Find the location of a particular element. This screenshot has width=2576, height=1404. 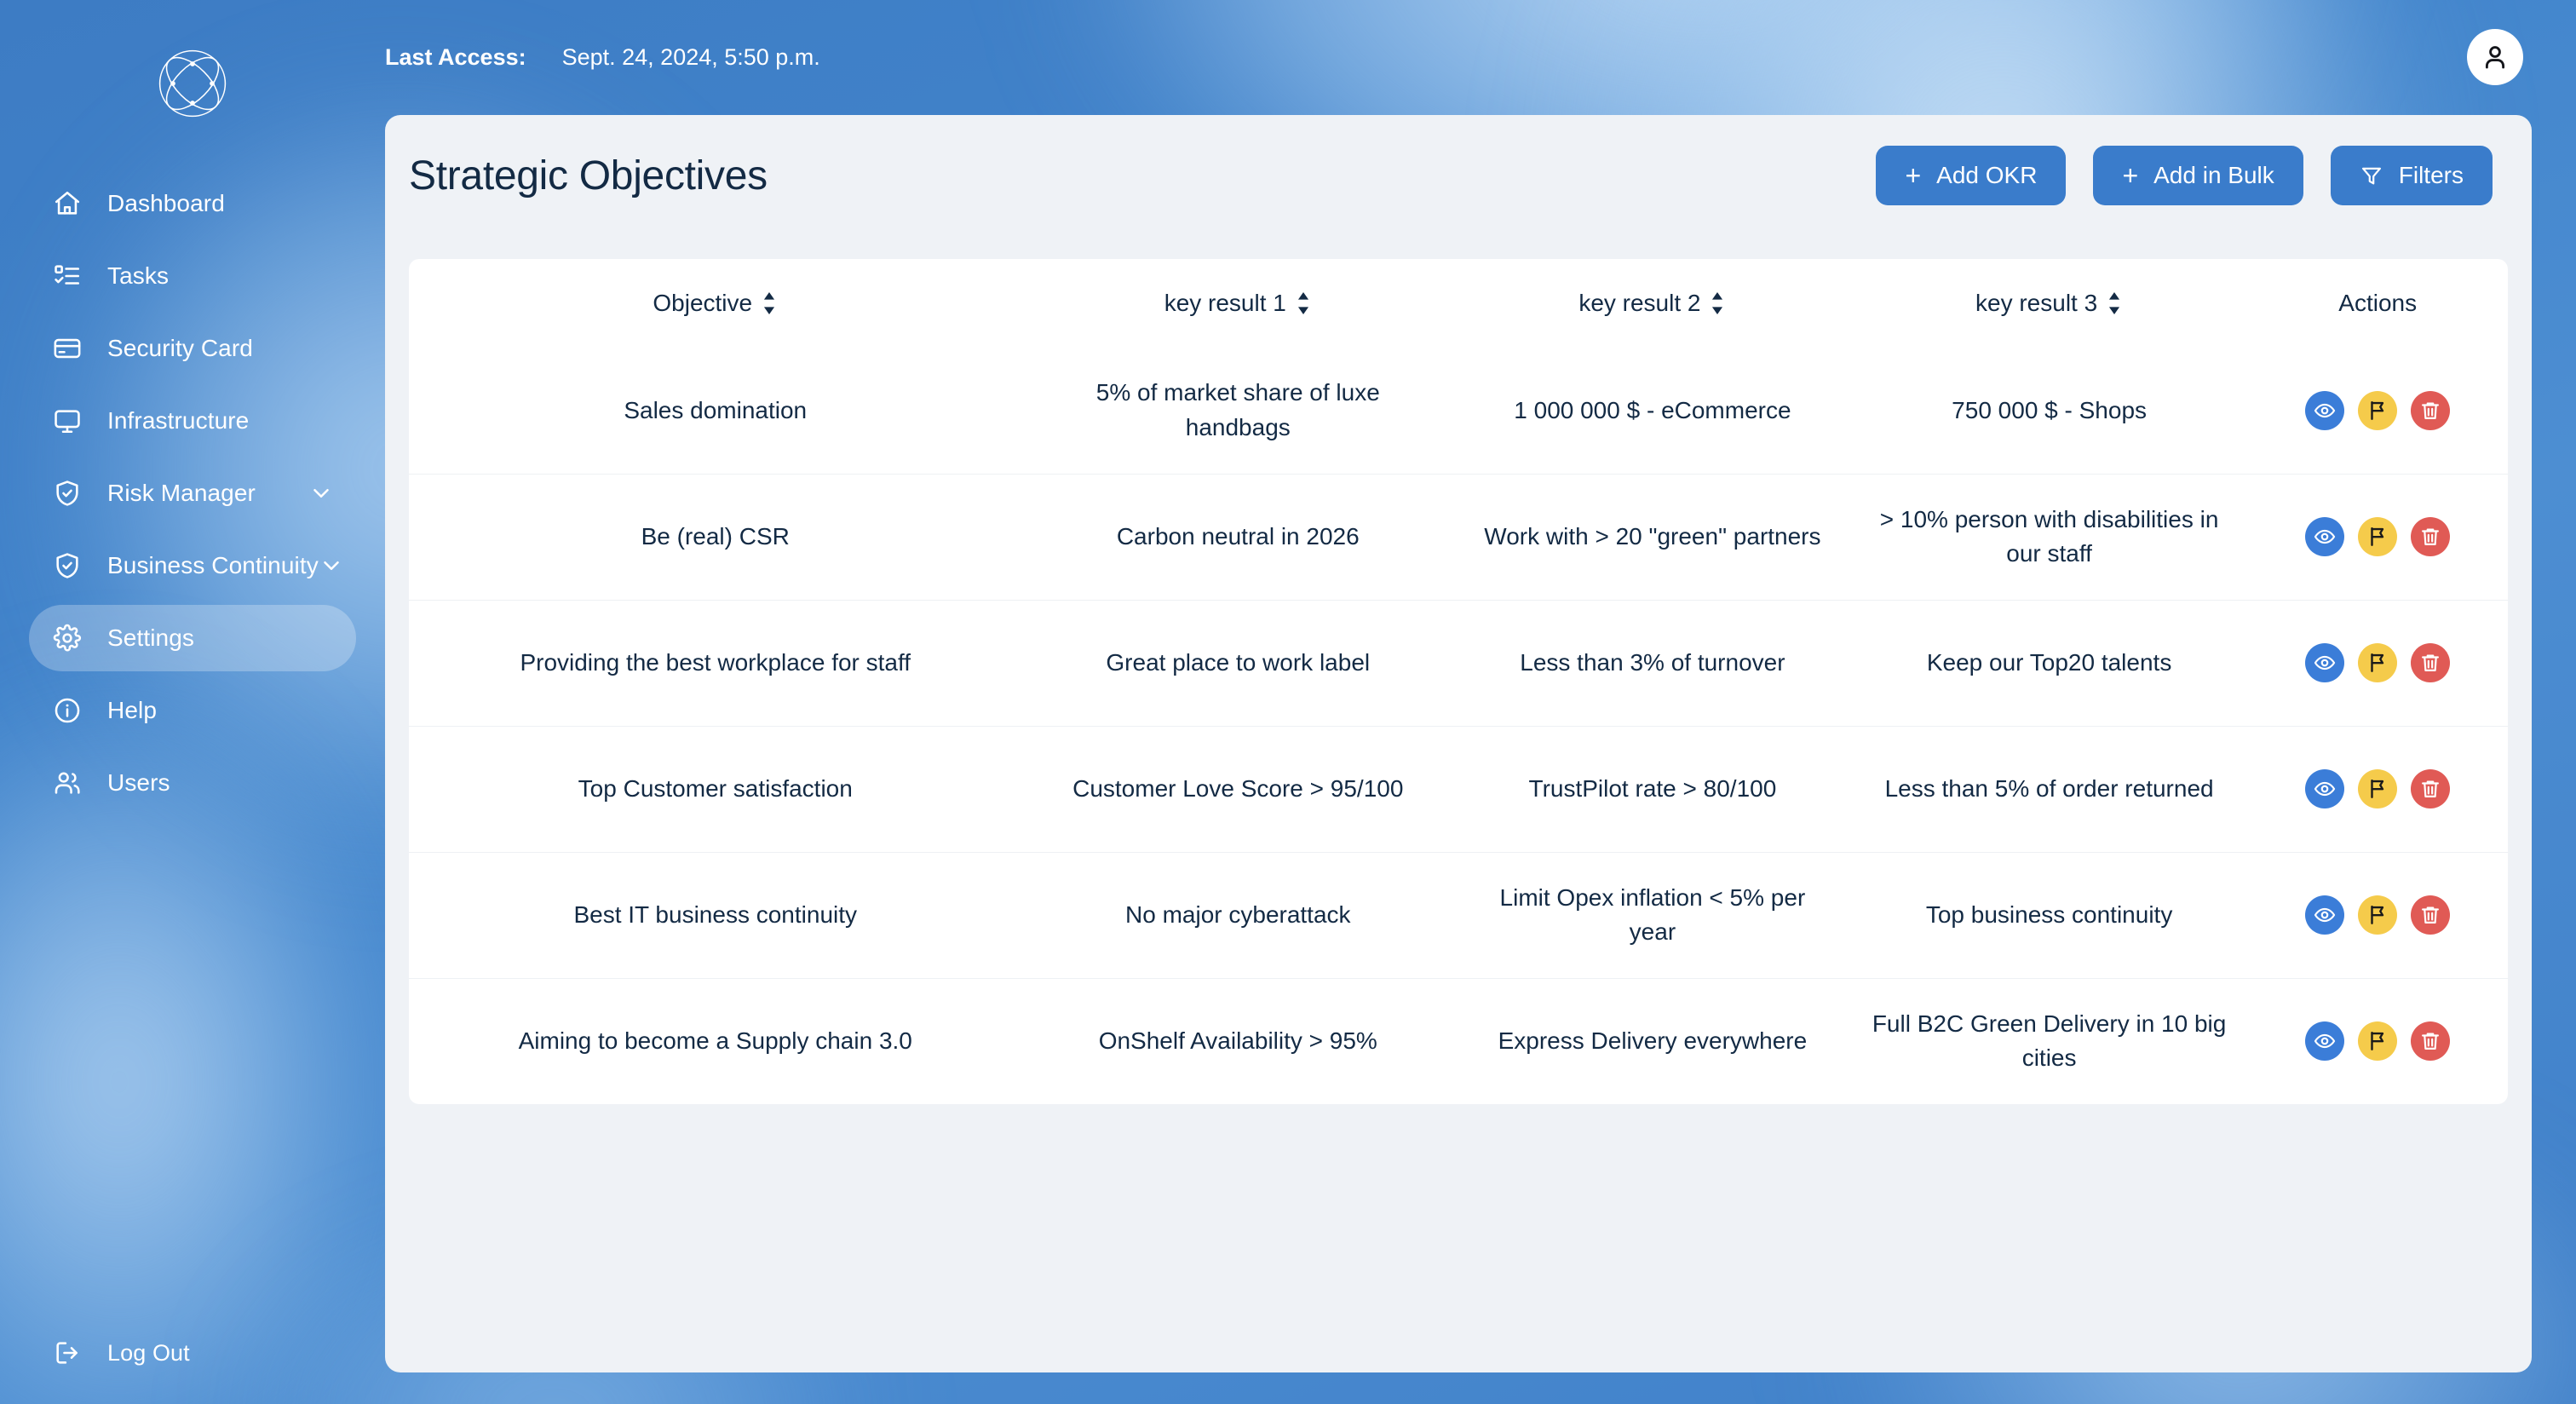

gear-icon is located at coordinates (67, 638).